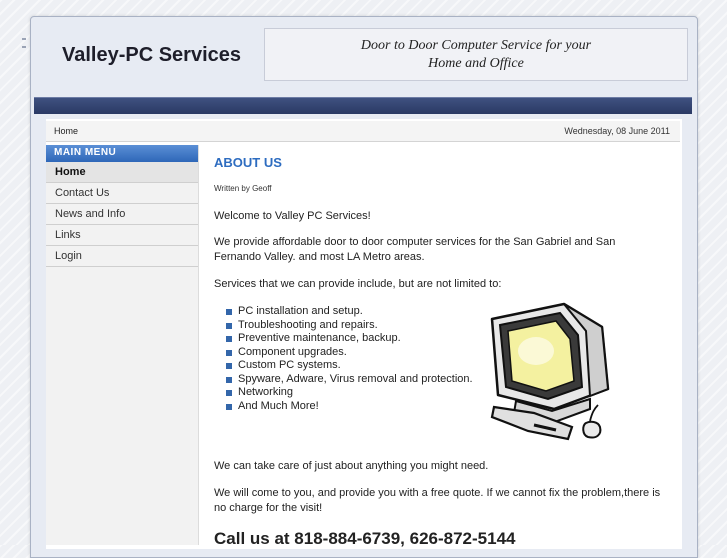  What do you see at coordinates (122, 214) in the screenshot?
I see `sidebar-item-news-and-info: News and Info` at bounding box center [122, 214].